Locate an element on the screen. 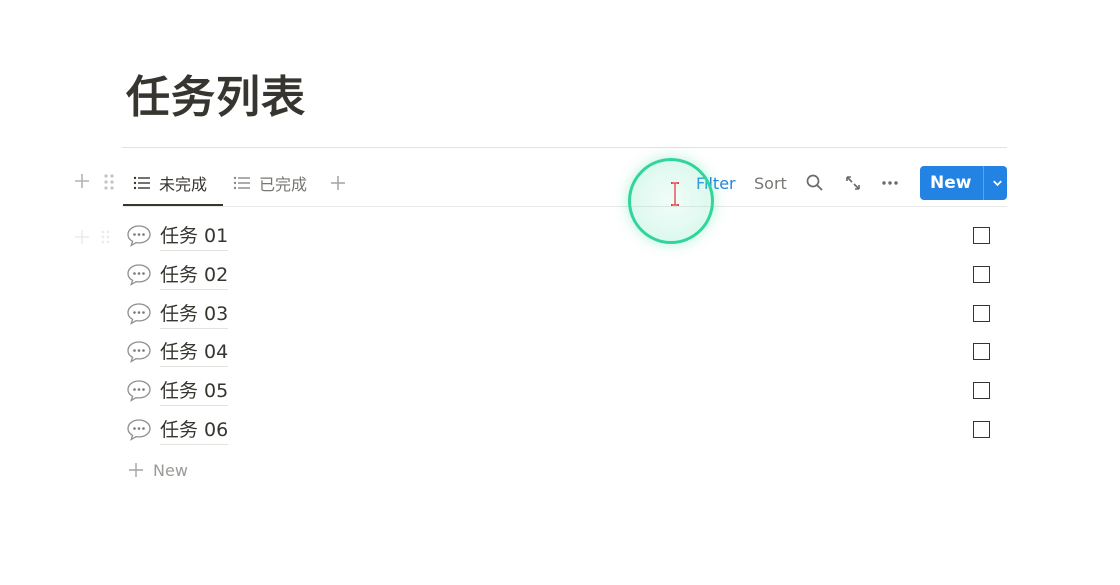 This screenshot has height=585, width=1120. task-title: 任务 03 is located at coordinates (194, 315).